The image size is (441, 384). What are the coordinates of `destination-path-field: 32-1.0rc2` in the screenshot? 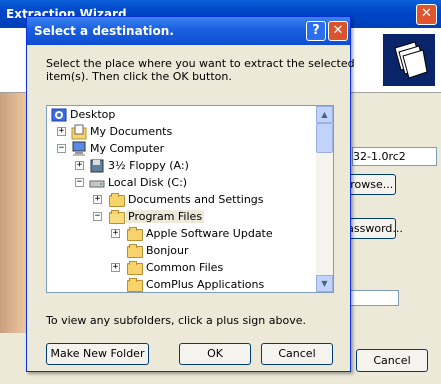 It's located at (394, 156).